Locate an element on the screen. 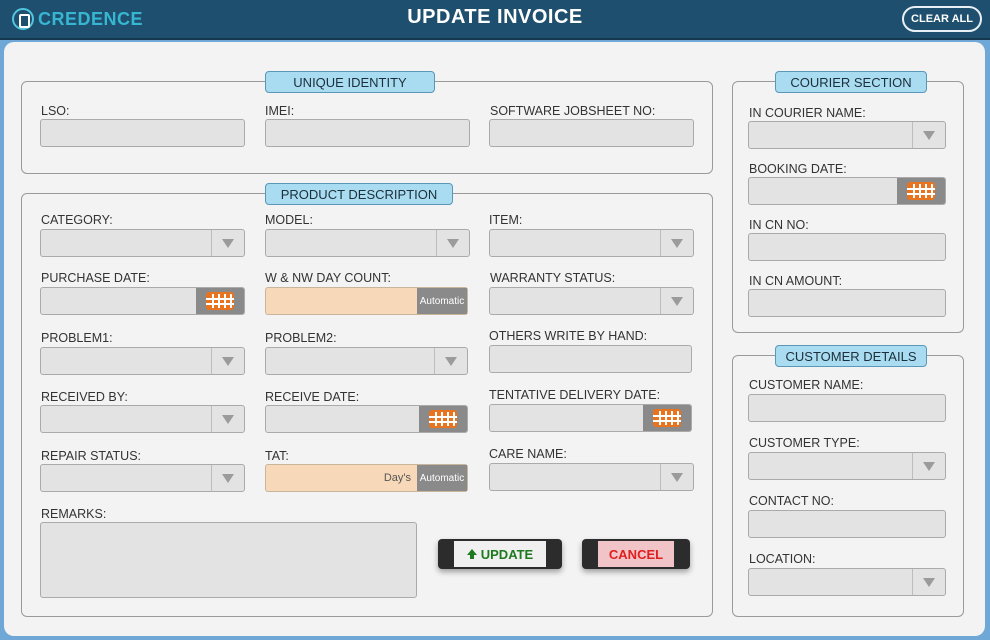  location-label: LOCATION: is located at coordinates (782, 559).